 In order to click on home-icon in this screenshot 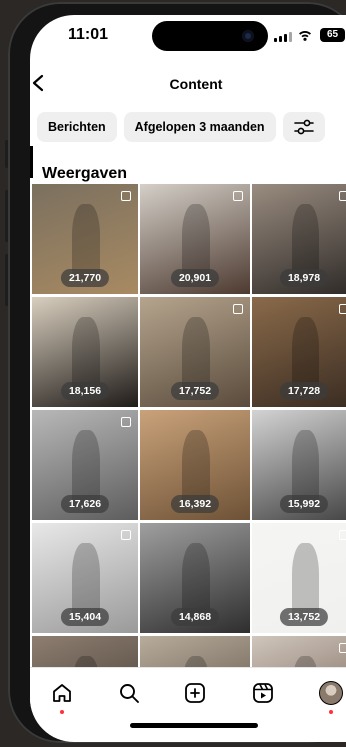, I will do `click(62, 693)`.